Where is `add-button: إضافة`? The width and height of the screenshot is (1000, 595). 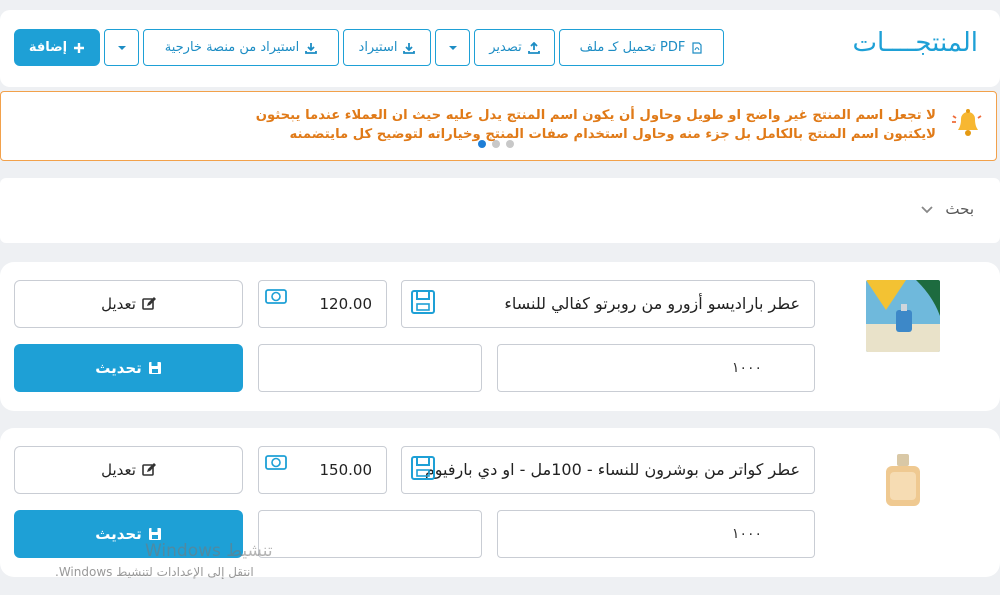 add-button: إضافة is located at coordinates (57, 47).